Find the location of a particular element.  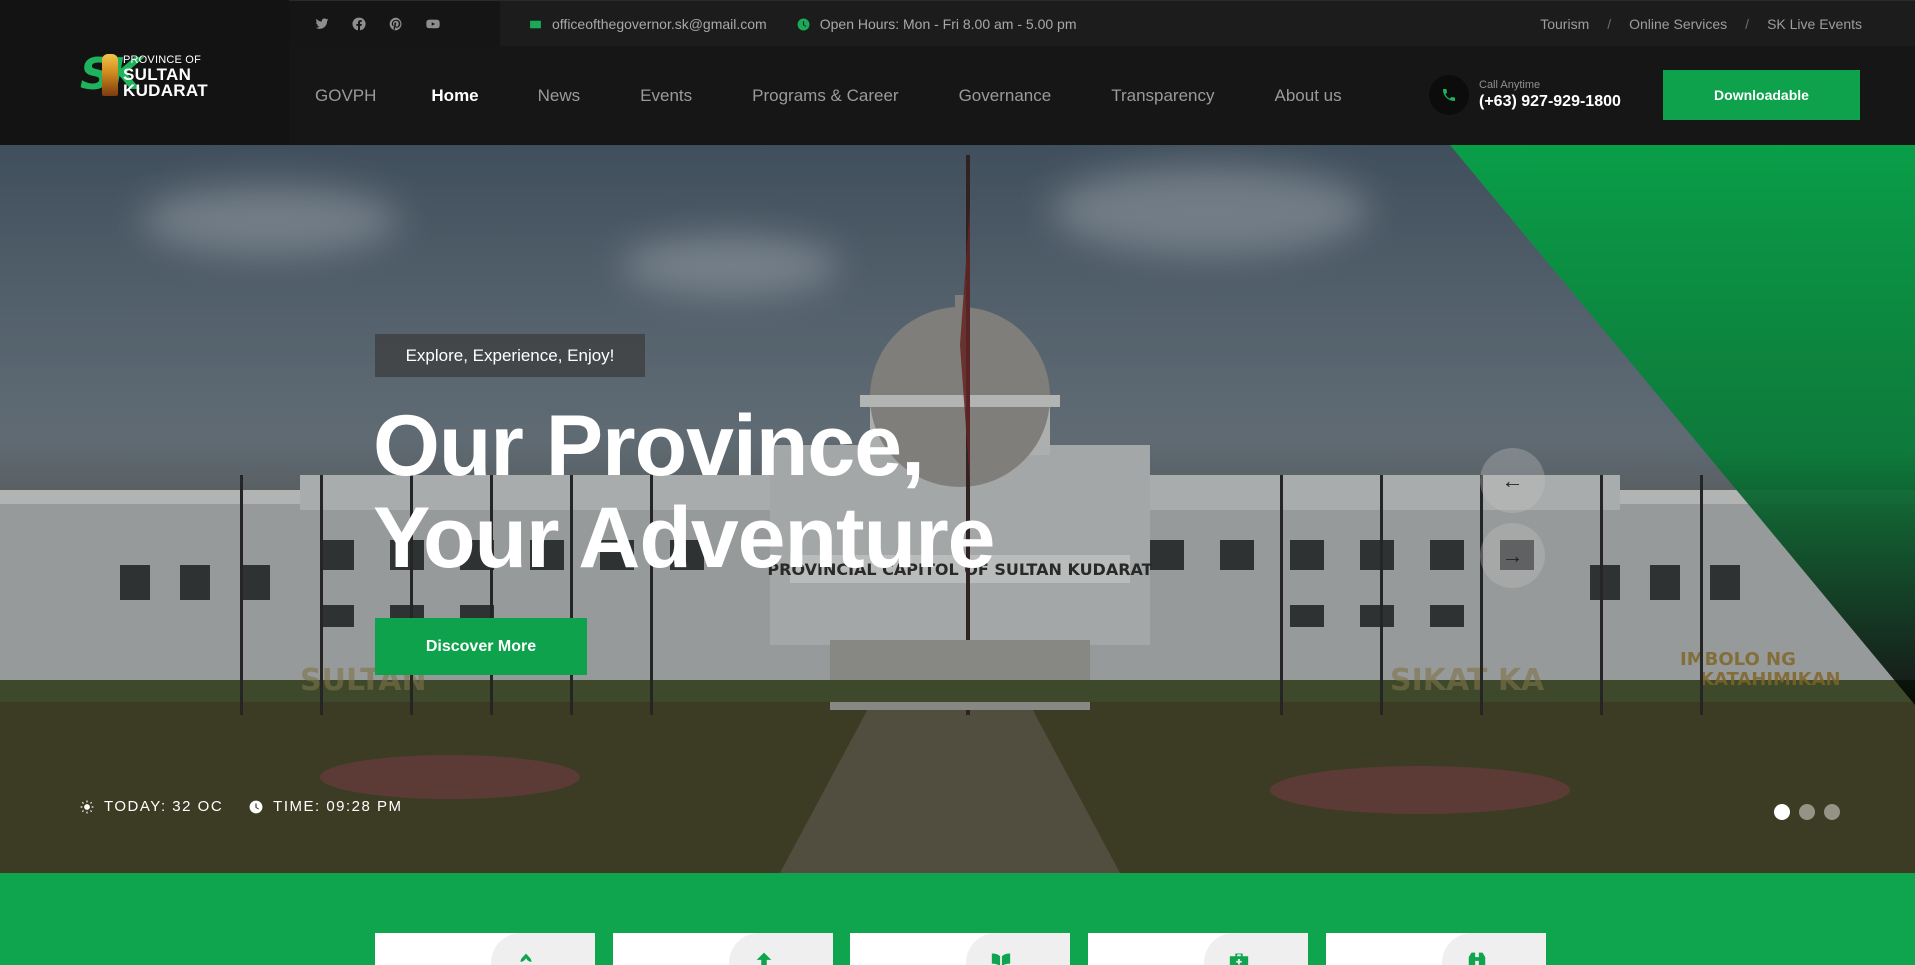

site-logo: SK PROVINCE OF SULTAN KUDARAT is located at coordinates (150, 76).